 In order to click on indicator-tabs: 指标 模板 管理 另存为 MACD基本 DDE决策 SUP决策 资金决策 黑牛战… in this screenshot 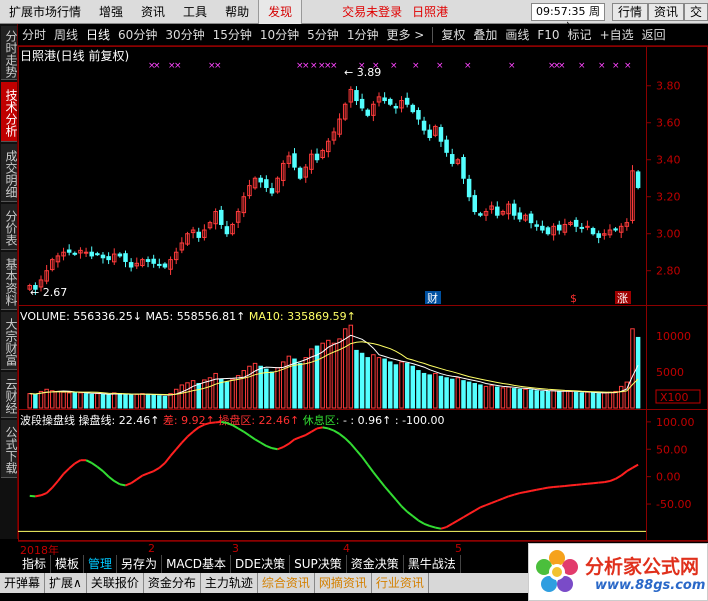, I will do `click(239, 564)`.